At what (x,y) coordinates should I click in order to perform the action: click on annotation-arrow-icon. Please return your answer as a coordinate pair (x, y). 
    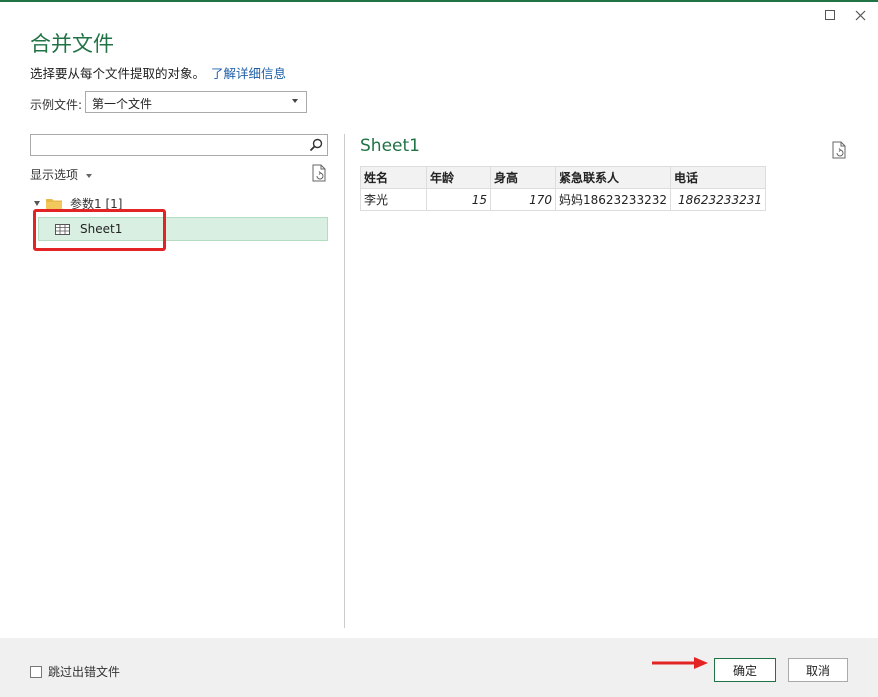
    Looking at the image, I should click on (680, 663).